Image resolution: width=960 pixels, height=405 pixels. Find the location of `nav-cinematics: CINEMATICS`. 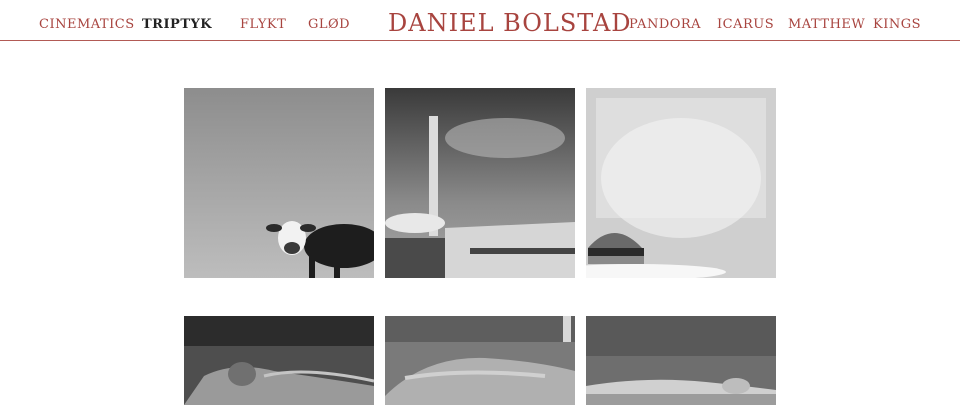

nav-cinematics: CINEMATICS is located at coordinates (87, 24).